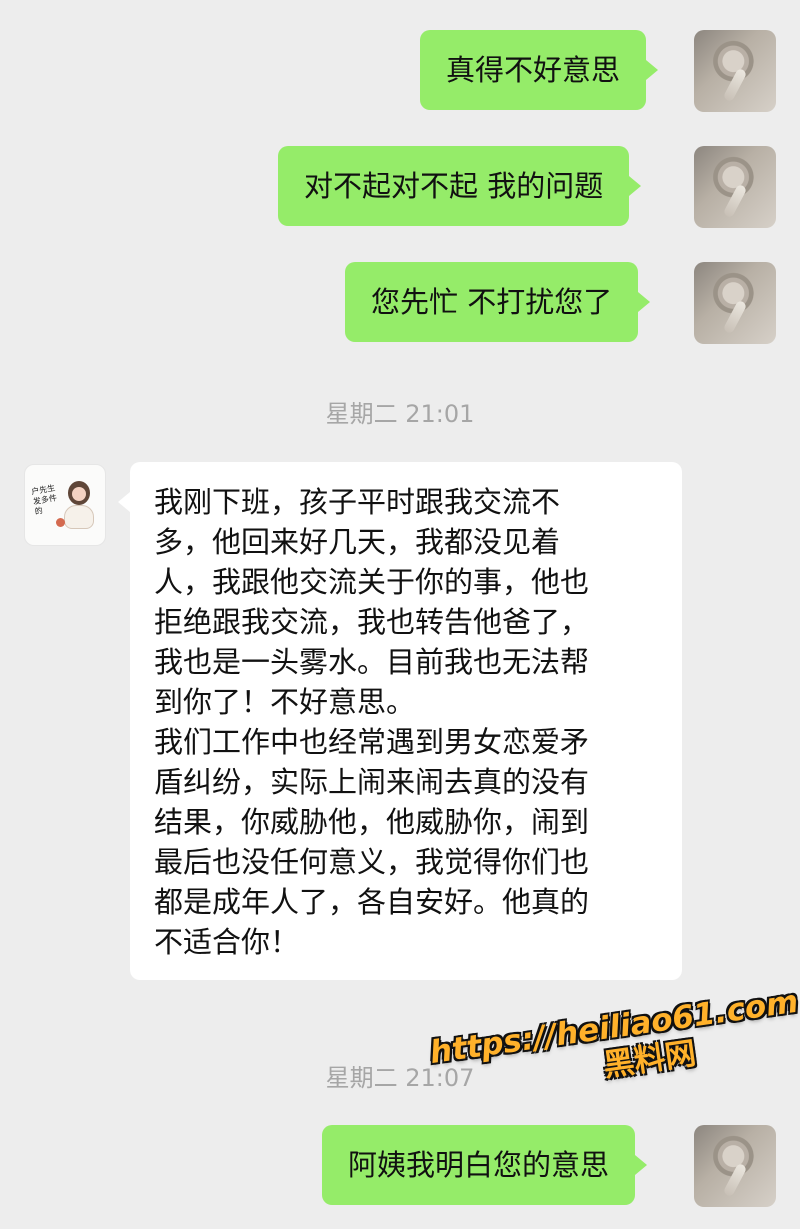 The image size is (800, 1229). What do you see at coordinates (285, 702) in the screenshot?
I see `message-line: 到你了！不好意思。` at bounding box center [285, 702].